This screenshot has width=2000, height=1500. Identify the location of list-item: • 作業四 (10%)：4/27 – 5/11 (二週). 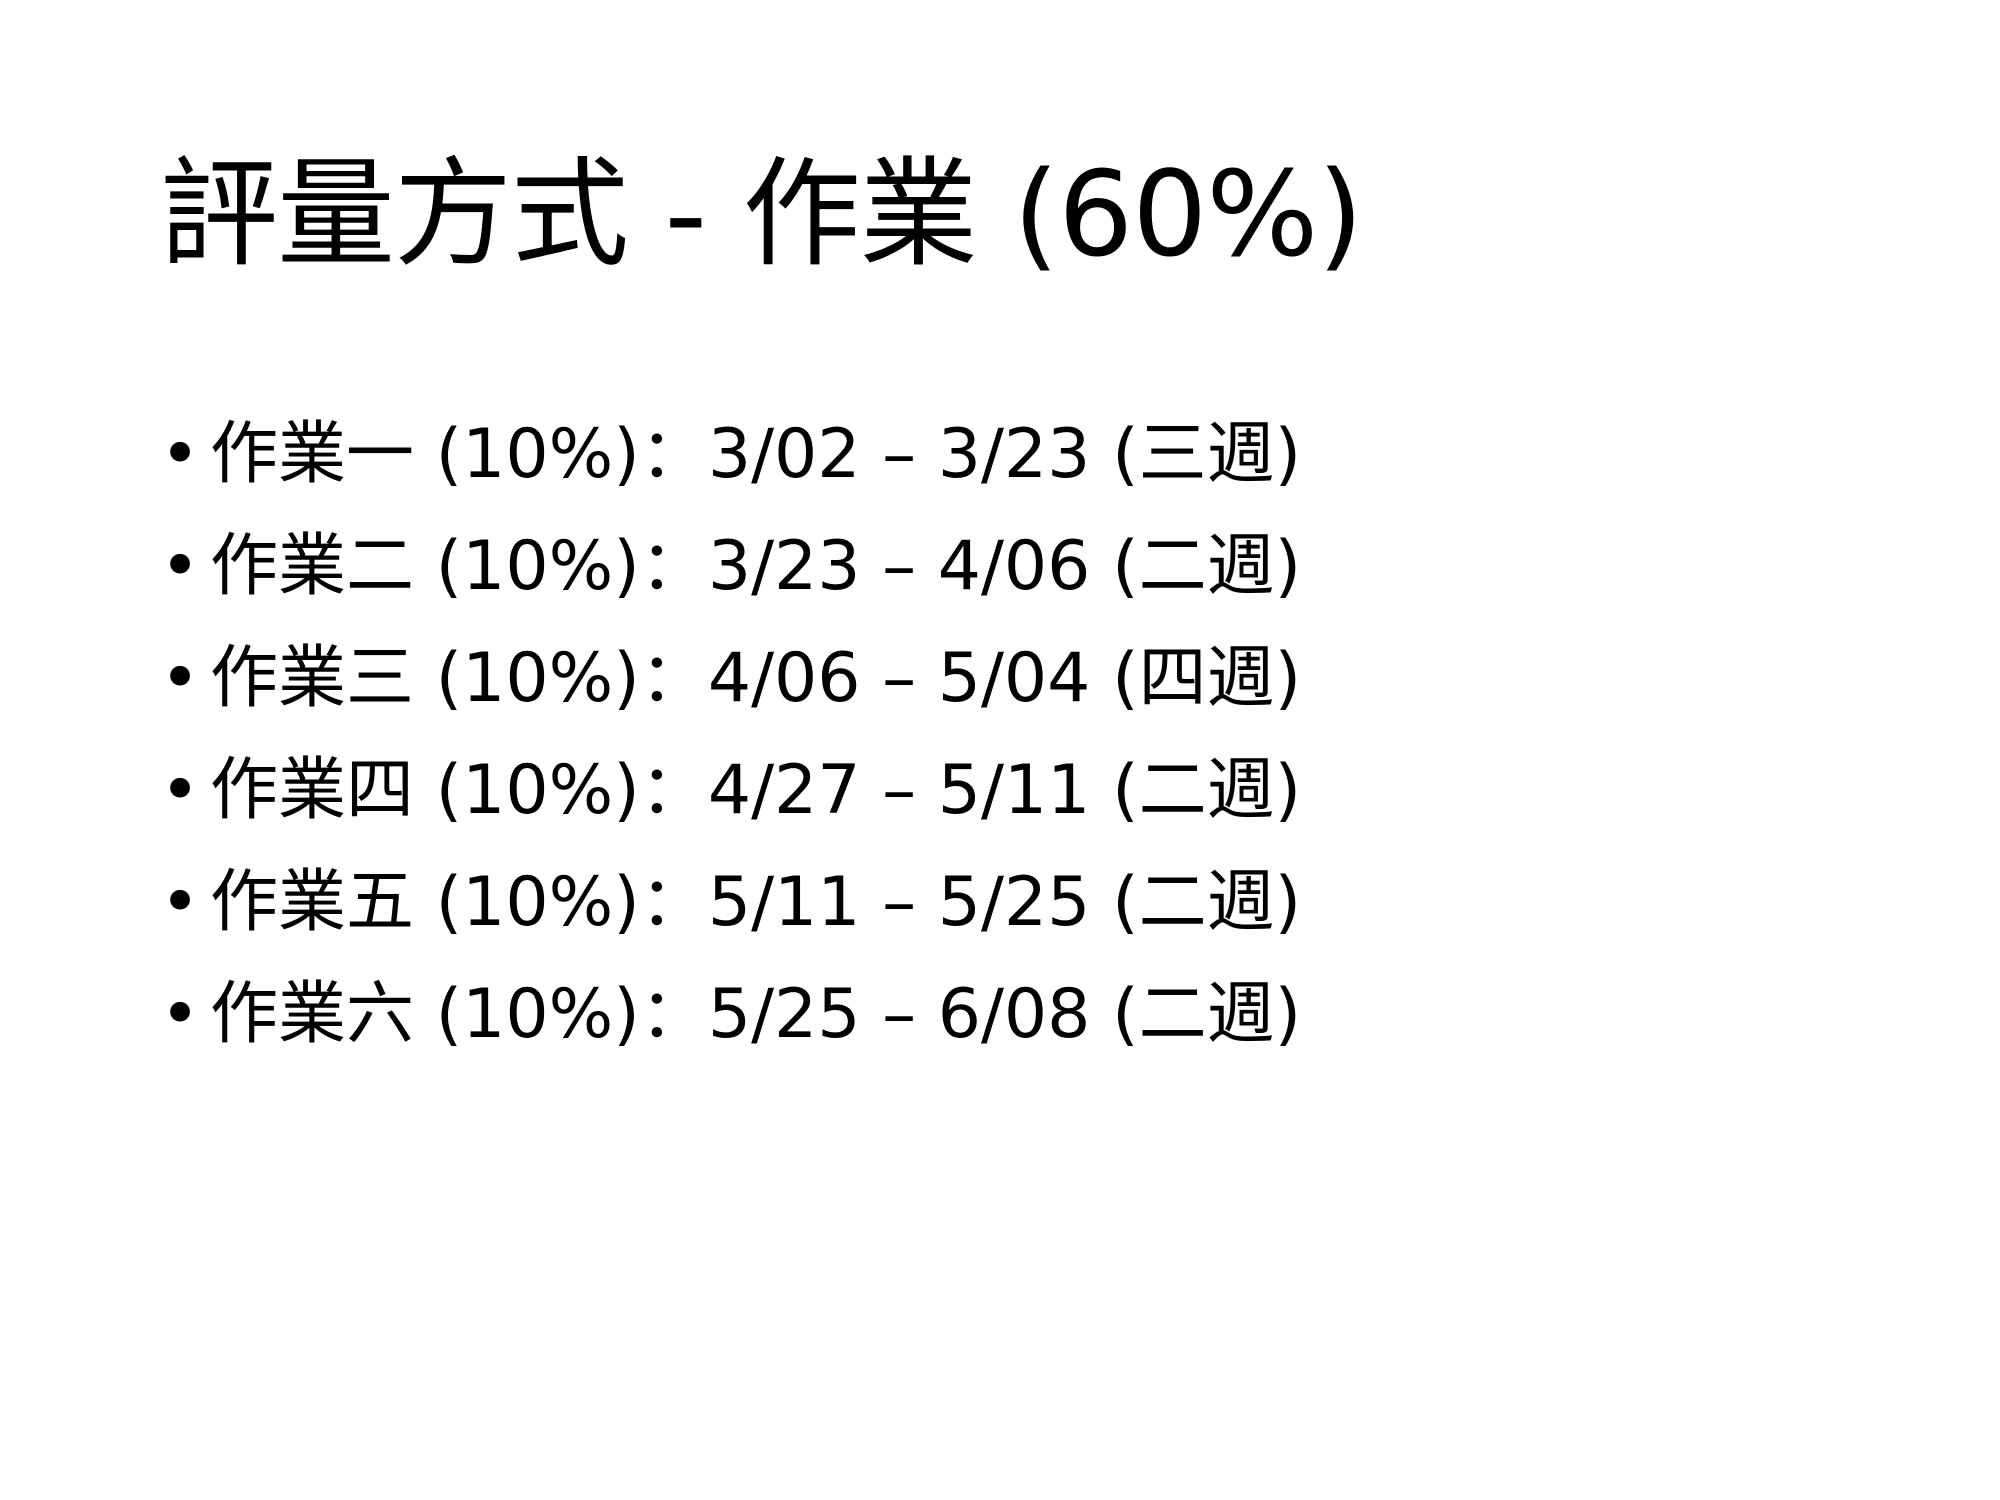
(730, 797).